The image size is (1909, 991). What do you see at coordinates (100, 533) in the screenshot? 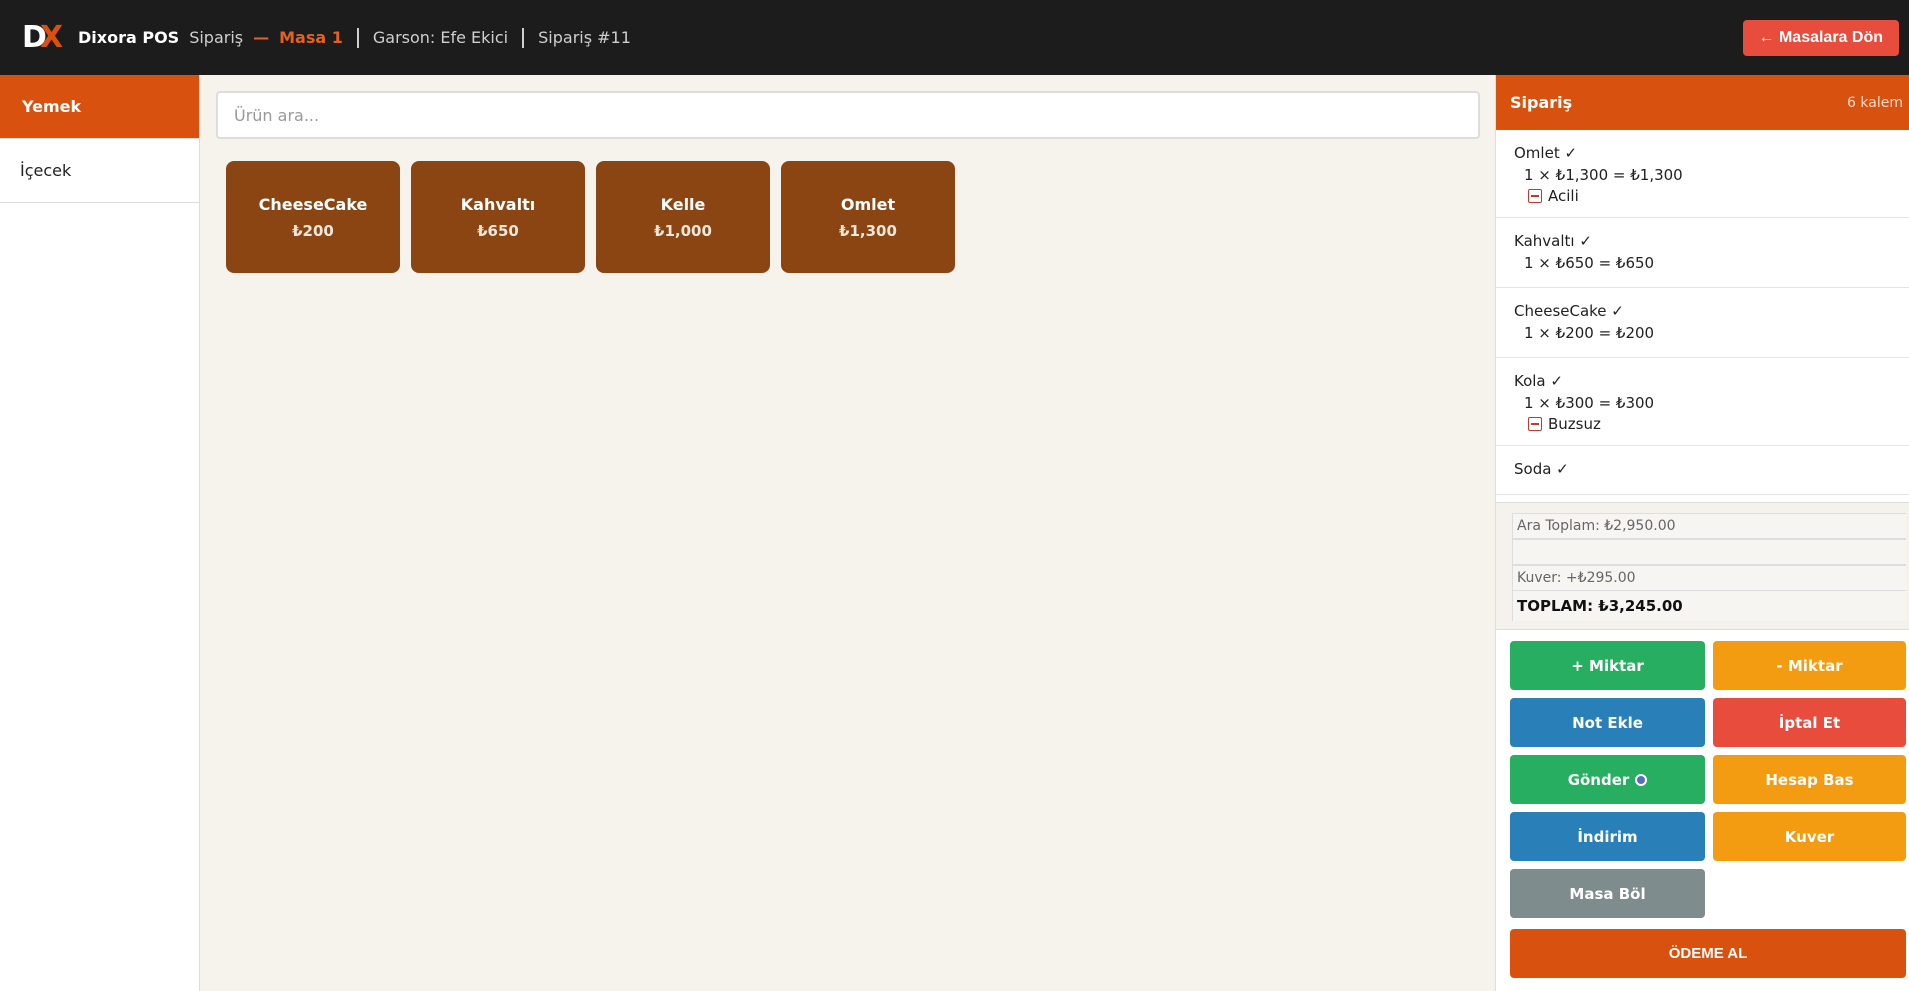
I see `category-sidebar: Yemek İçecek` at bounding box center [100, 533].